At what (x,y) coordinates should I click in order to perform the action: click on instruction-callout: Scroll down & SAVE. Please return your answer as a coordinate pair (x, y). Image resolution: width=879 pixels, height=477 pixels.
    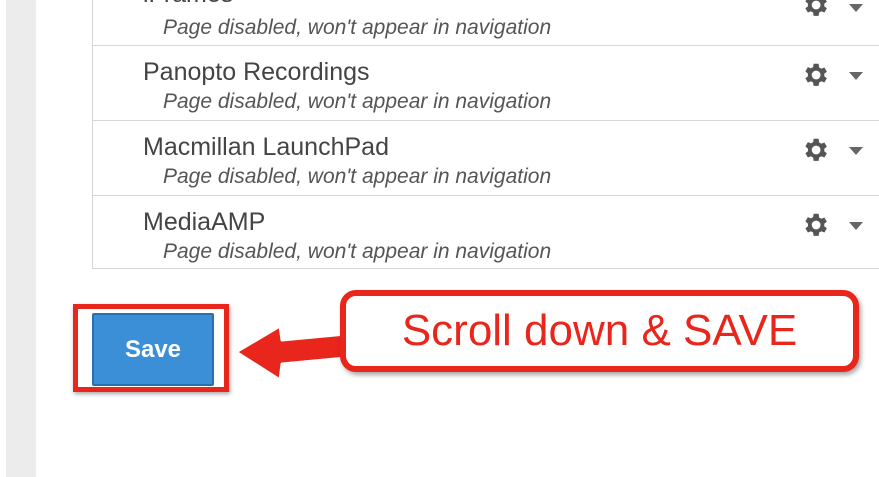
    Looking at the image, I should click on (599, 331).